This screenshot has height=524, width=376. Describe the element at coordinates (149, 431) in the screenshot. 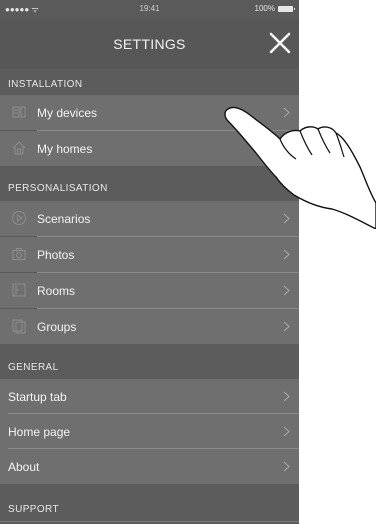

I see `row-home-page: Home page` at that location.